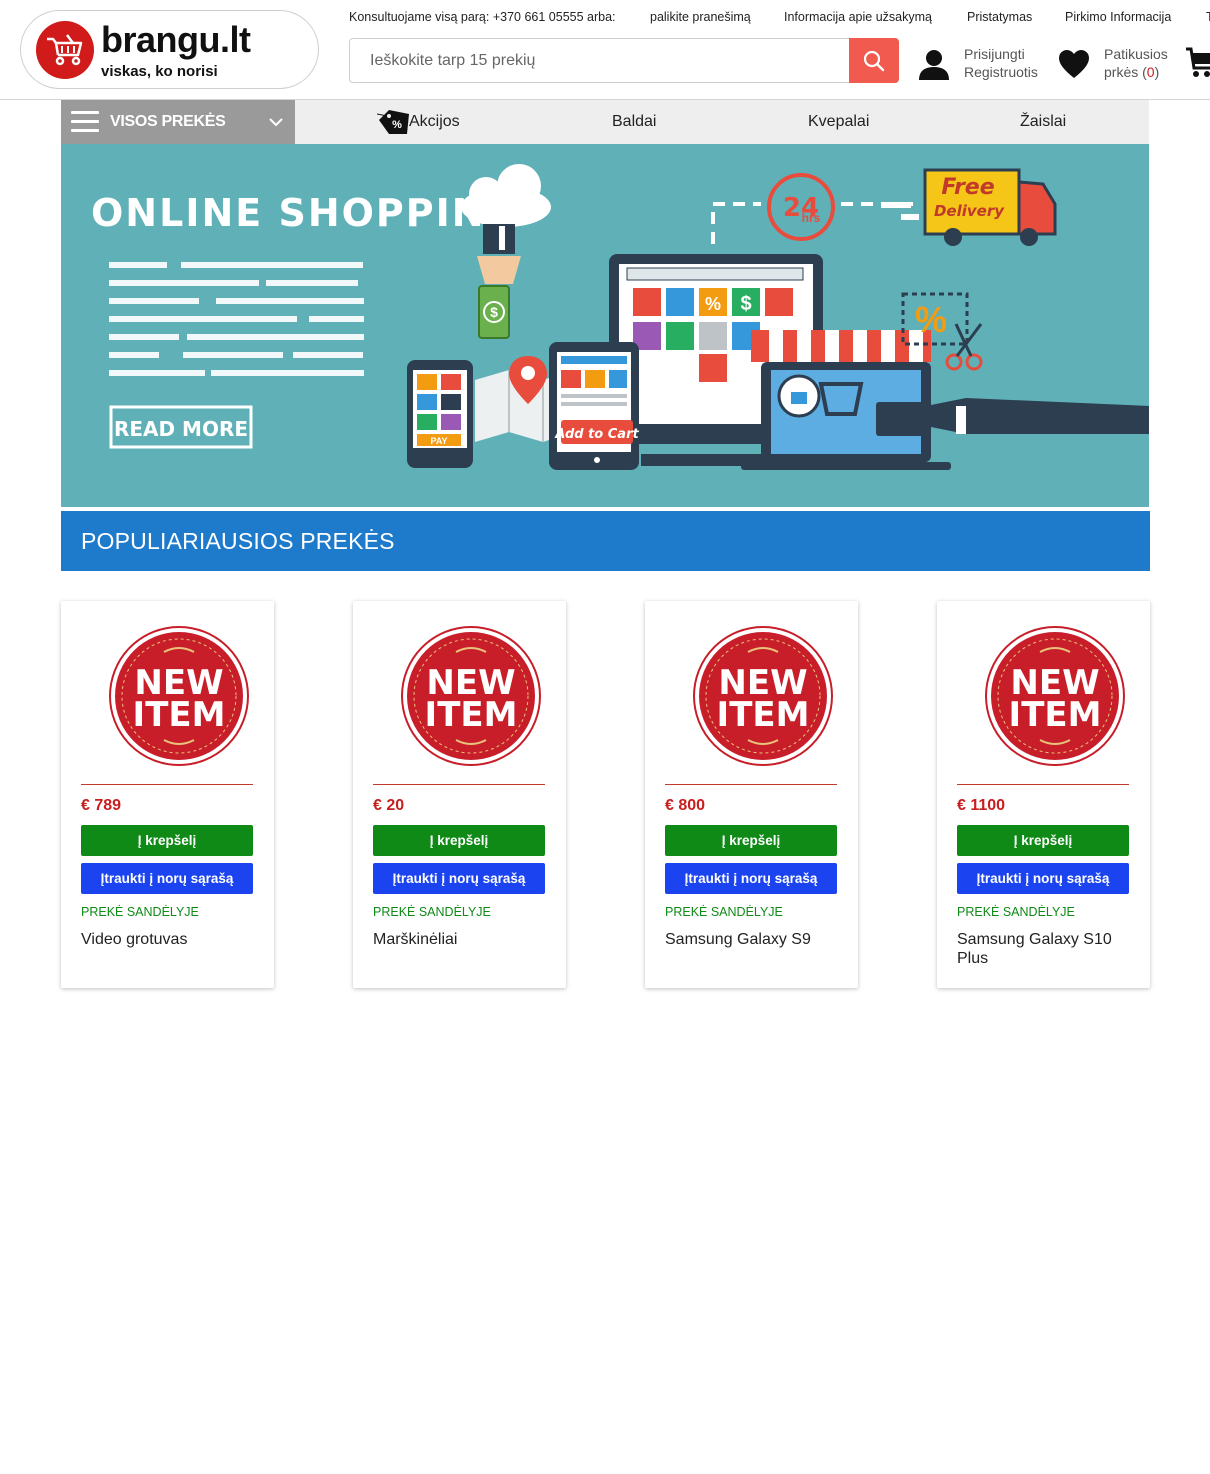 Image resolution: width=1210 pixels, height=1474 pixels. I want to click on nav-link-baldai: Baldai, so click(634, 122).